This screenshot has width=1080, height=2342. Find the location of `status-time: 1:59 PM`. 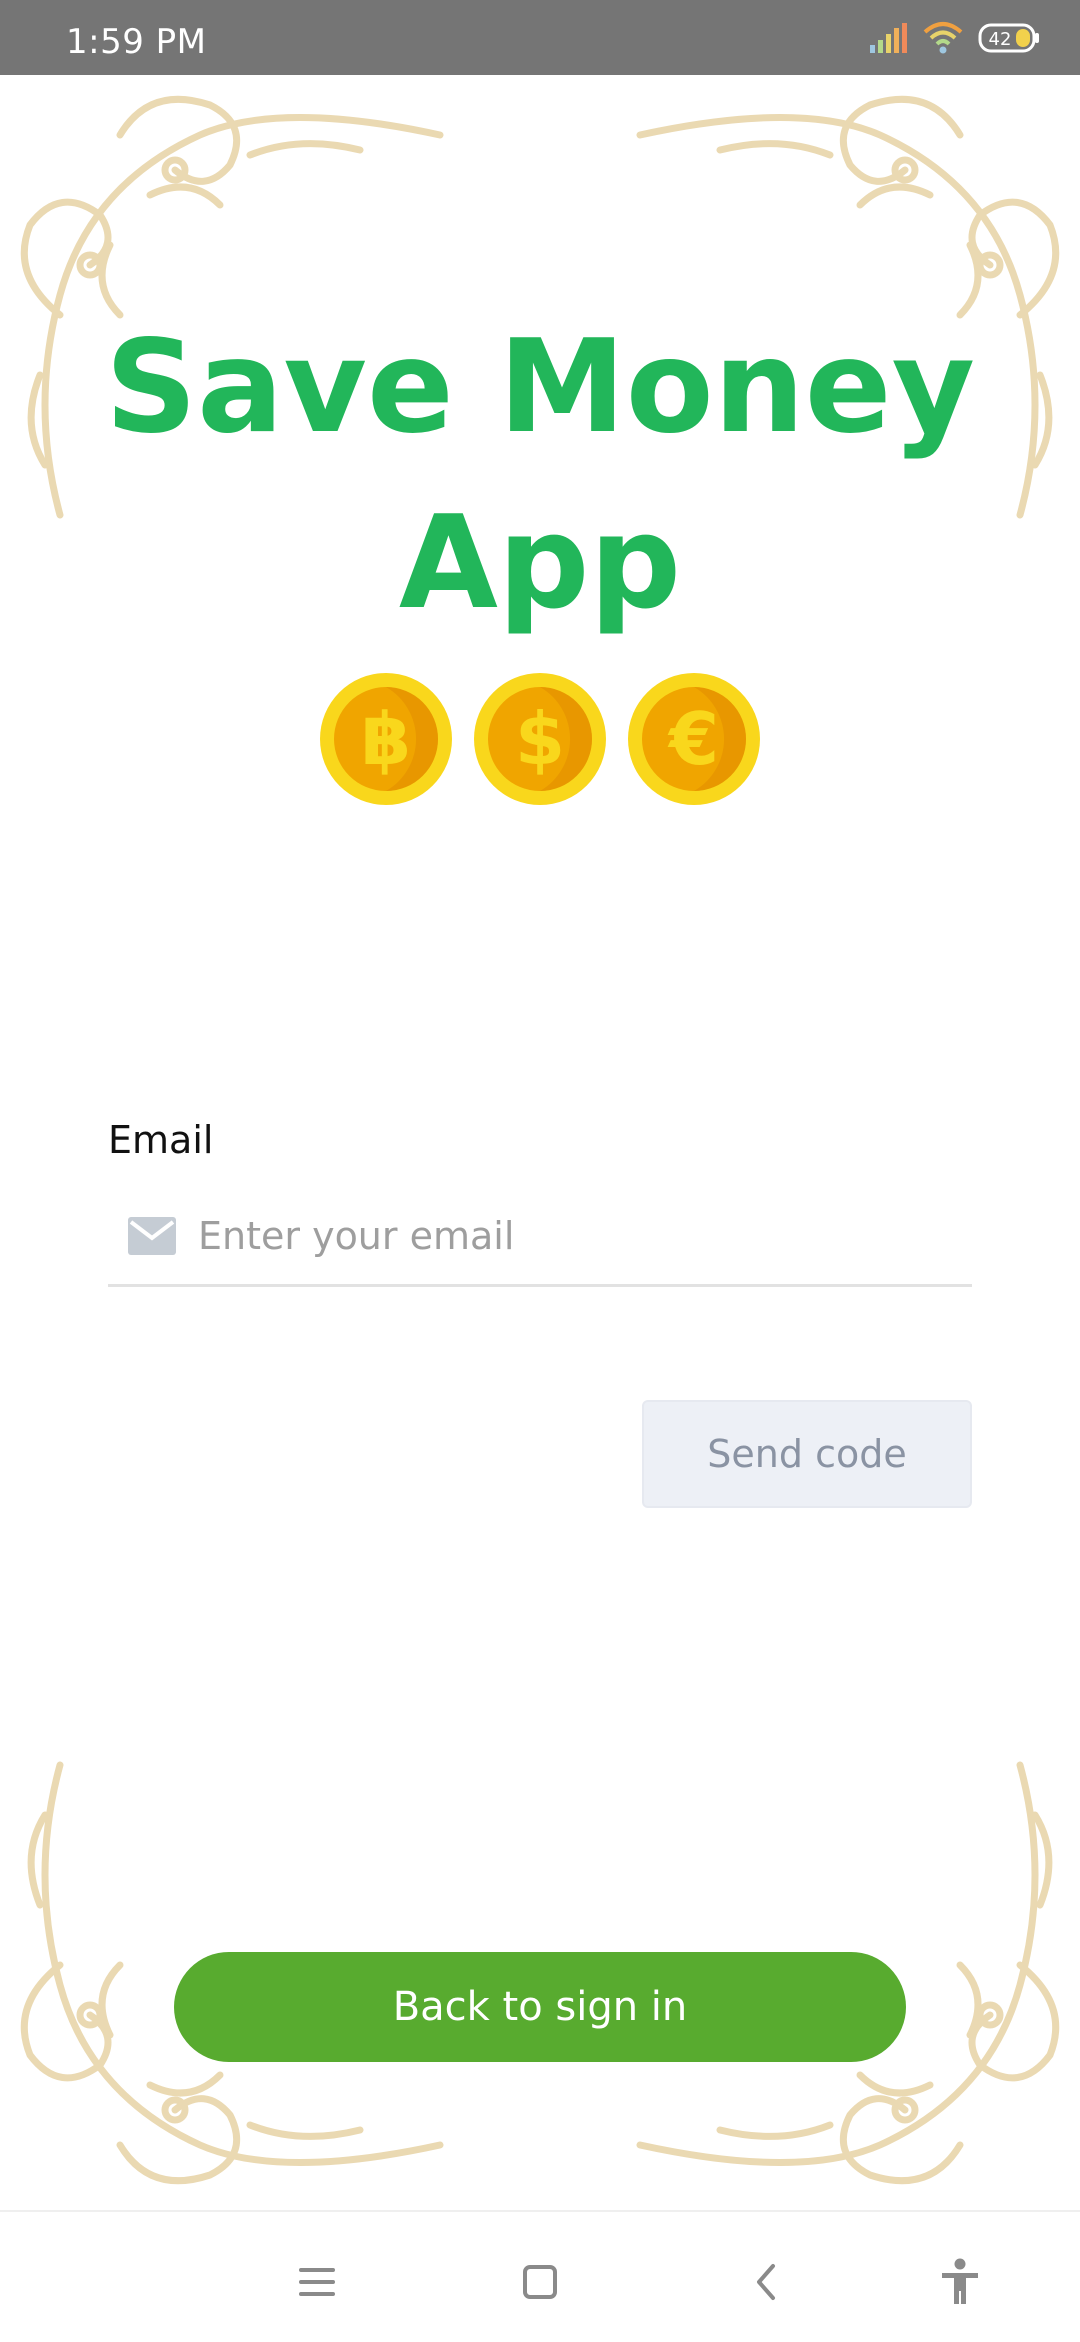

status-time: 1:59 PM is located at coordinates (136, 42).